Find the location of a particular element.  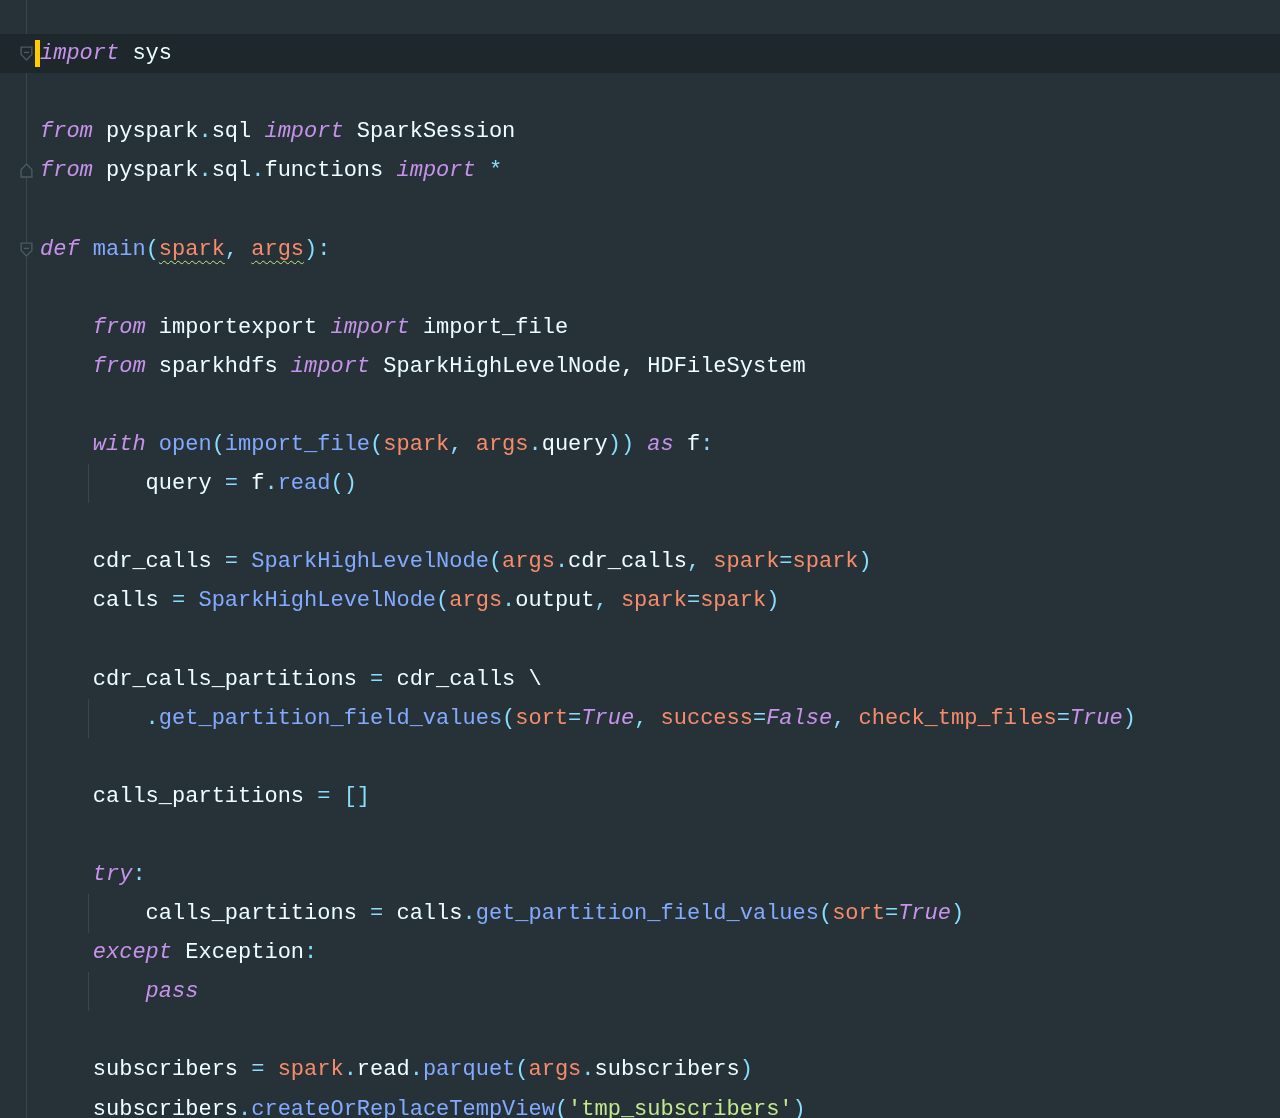

code-line: from pyspark.sql.functions import * is located at coordinates (271, 171).